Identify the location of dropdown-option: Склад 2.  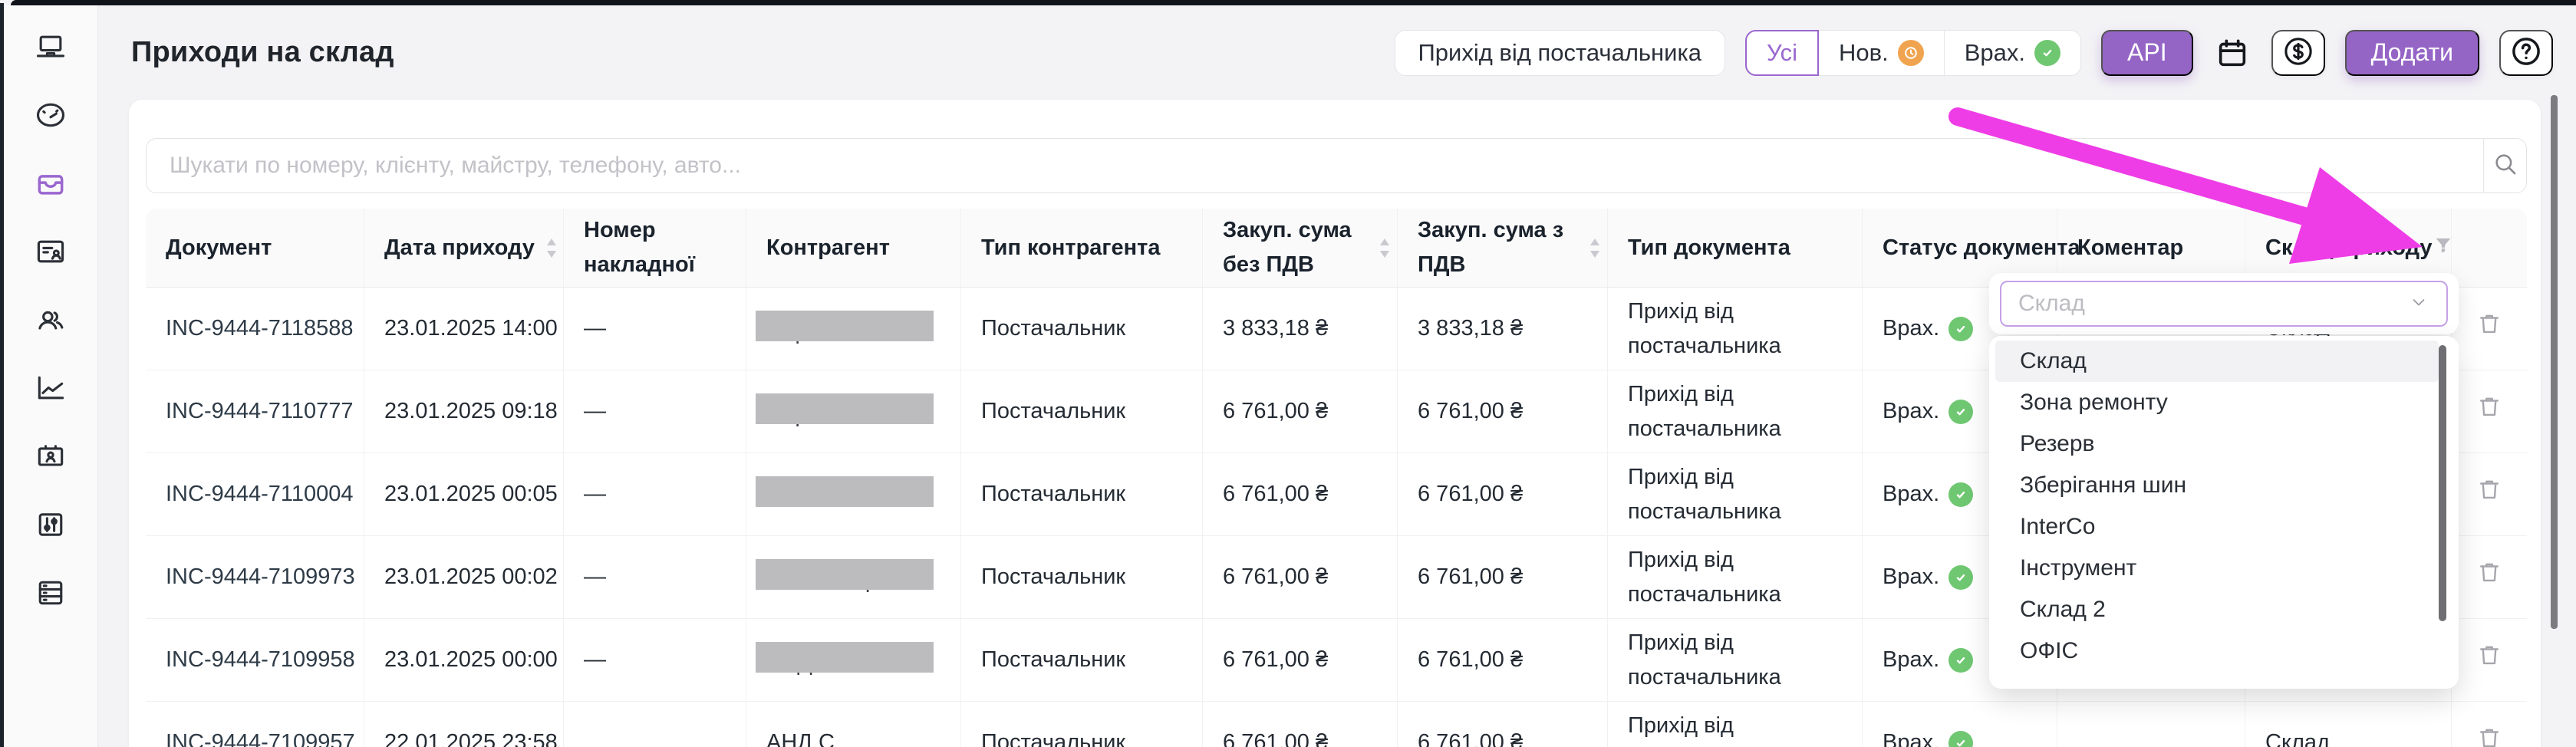
(2217, 609).